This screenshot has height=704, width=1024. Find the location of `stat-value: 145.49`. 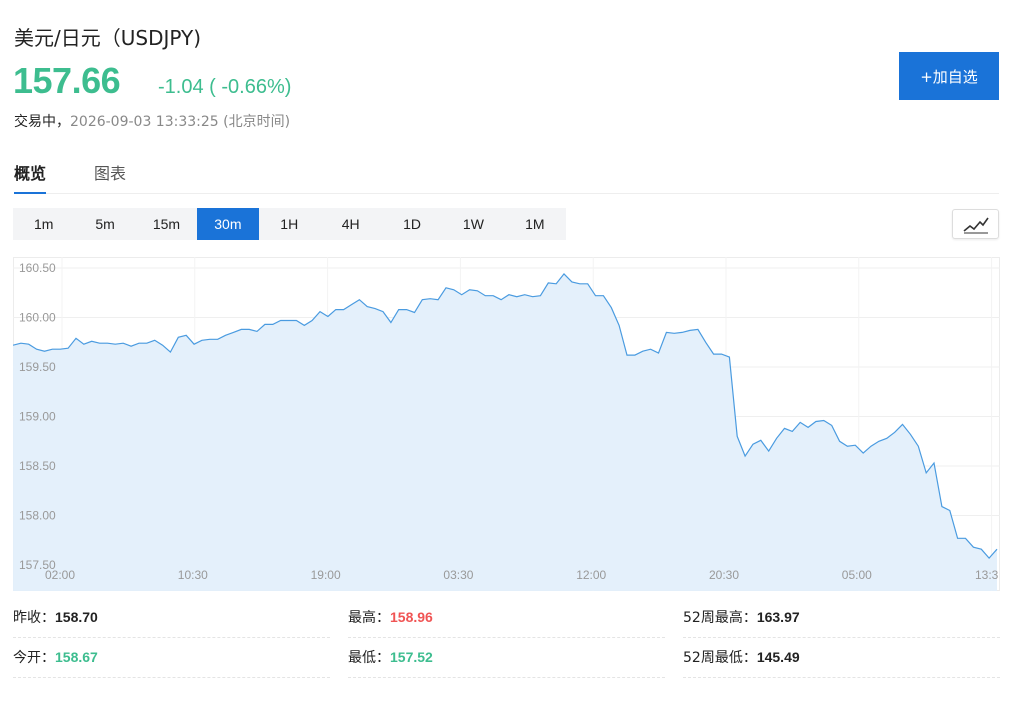

stat-value: 145.49 is located at coordinates (778, 657).